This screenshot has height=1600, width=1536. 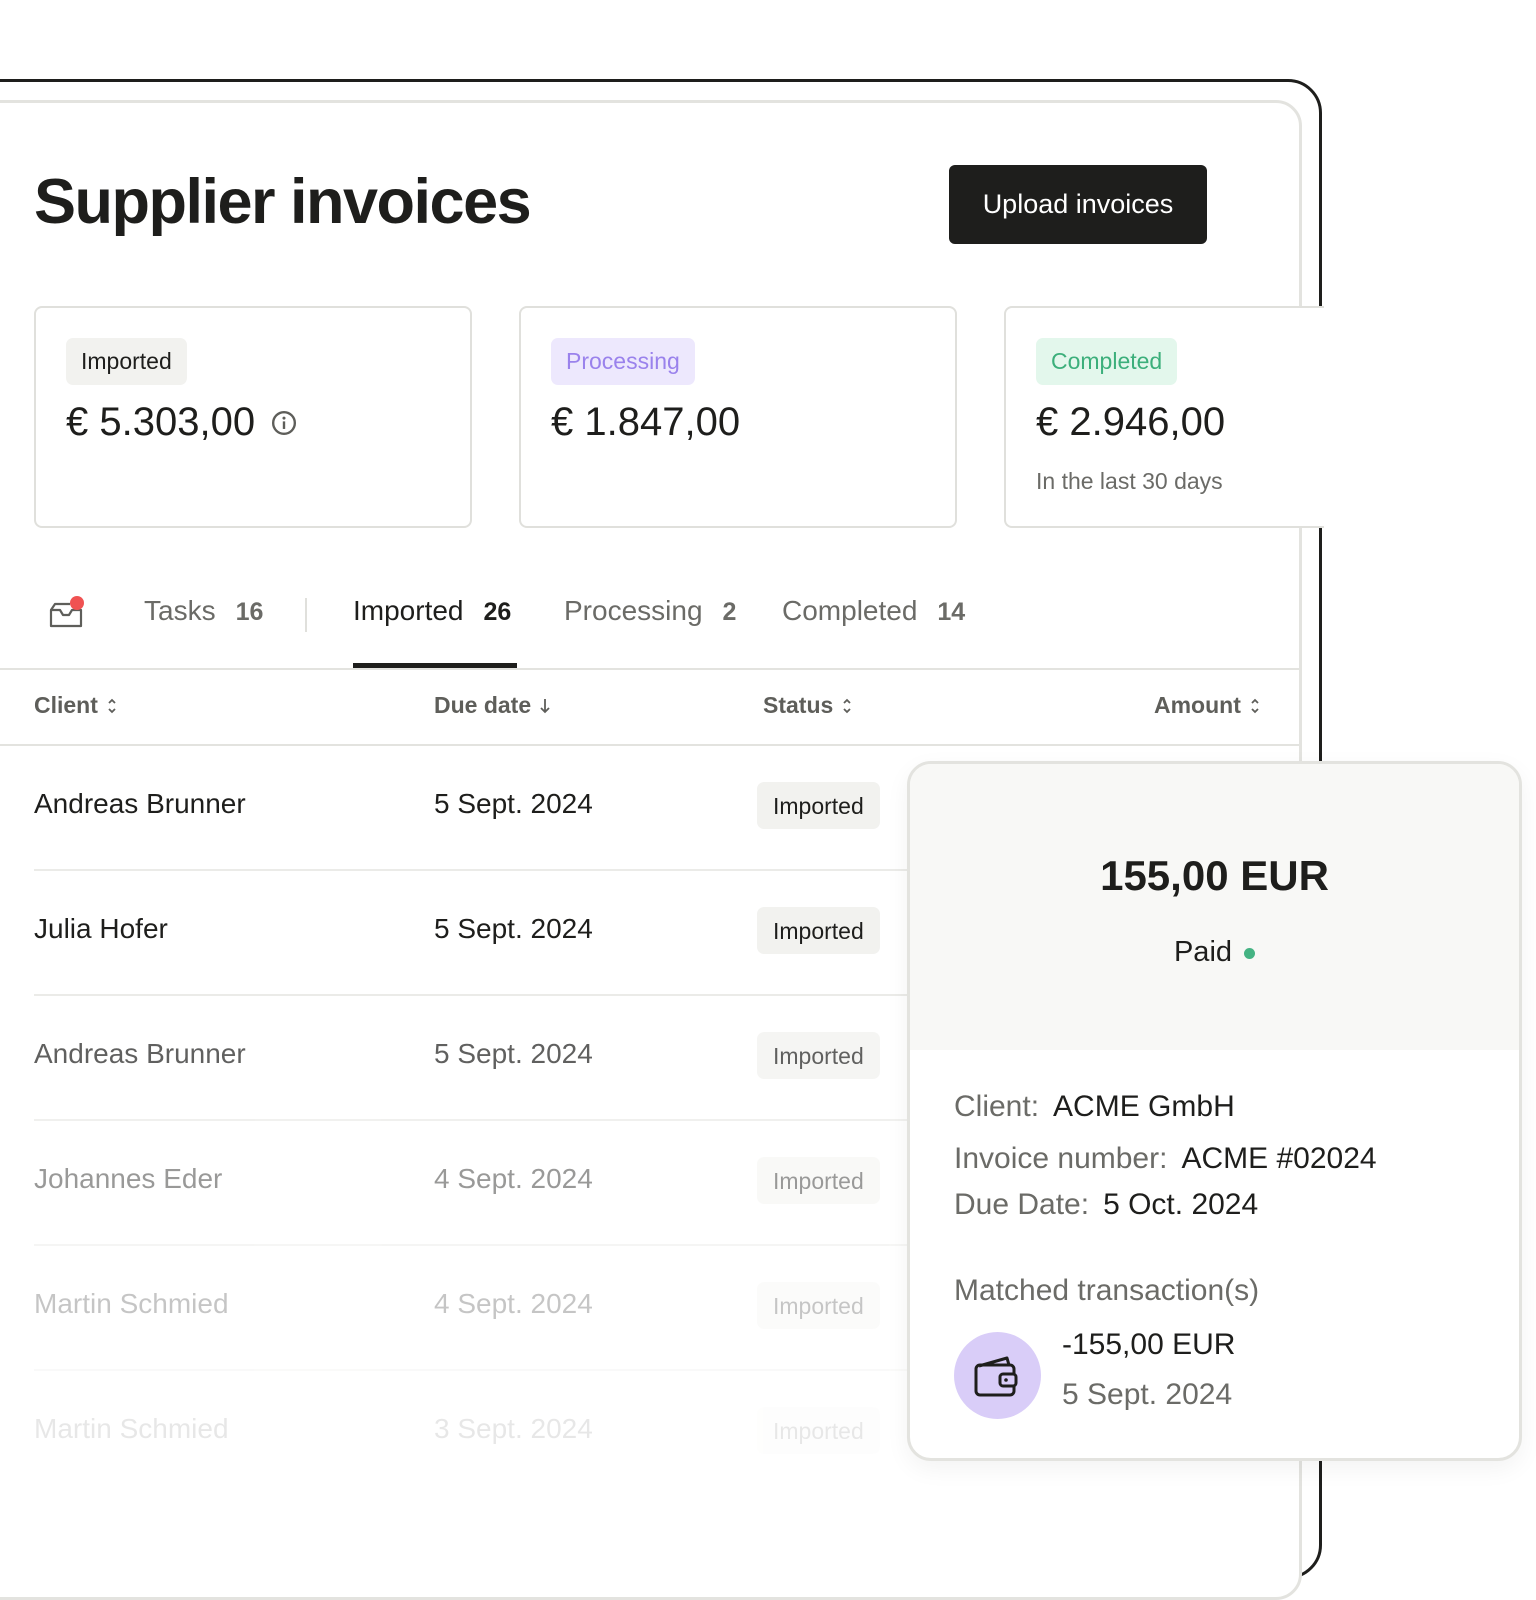 What do you see at coordinates (180, 610) in the screenshot?
I see `tab-label: Tasks` at bounding box center [180, 610].